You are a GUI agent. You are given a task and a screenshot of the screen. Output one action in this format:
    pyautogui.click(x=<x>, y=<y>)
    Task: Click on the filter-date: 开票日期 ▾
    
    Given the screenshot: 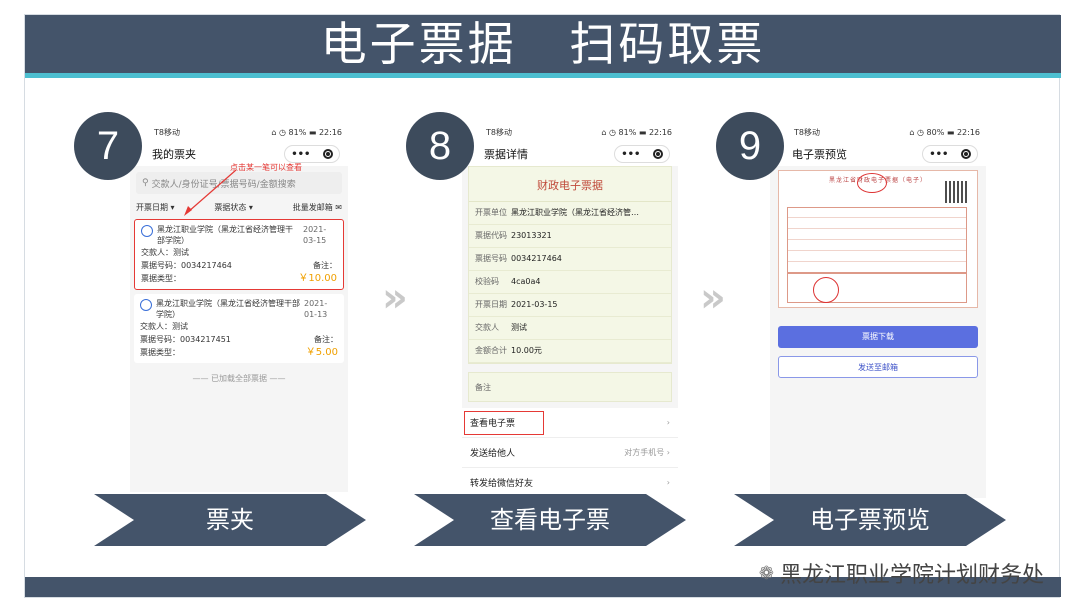 What is the action you would take?
    pyautogui.click(x=155, y=207)
    